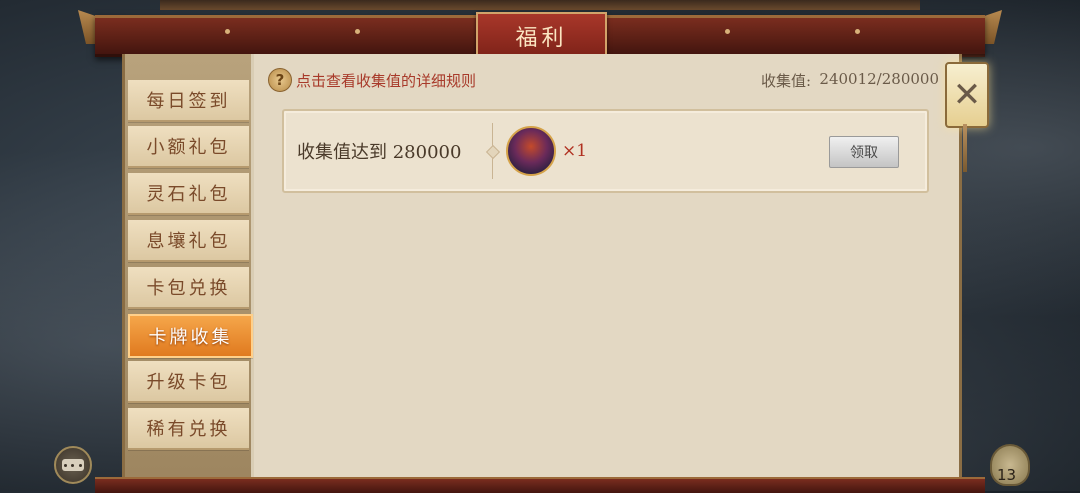 This screenshot has width=1080, height=493. I want to click on sidebar: 每日签到 小额礼包 灵石礼包 息壤礼包 卡包兑换 卡牌收集 升级卡包 稀有兑换, so click(189, 265).